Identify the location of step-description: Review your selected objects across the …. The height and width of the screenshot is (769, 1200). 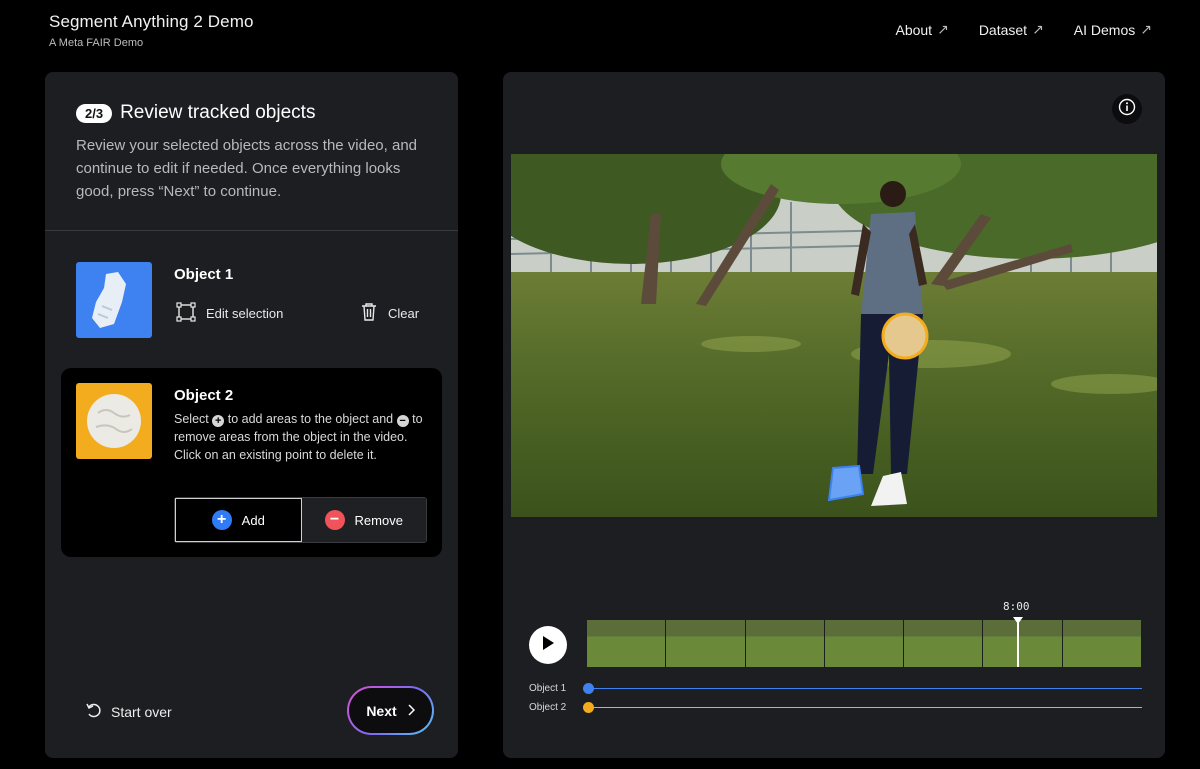
(247, 168).